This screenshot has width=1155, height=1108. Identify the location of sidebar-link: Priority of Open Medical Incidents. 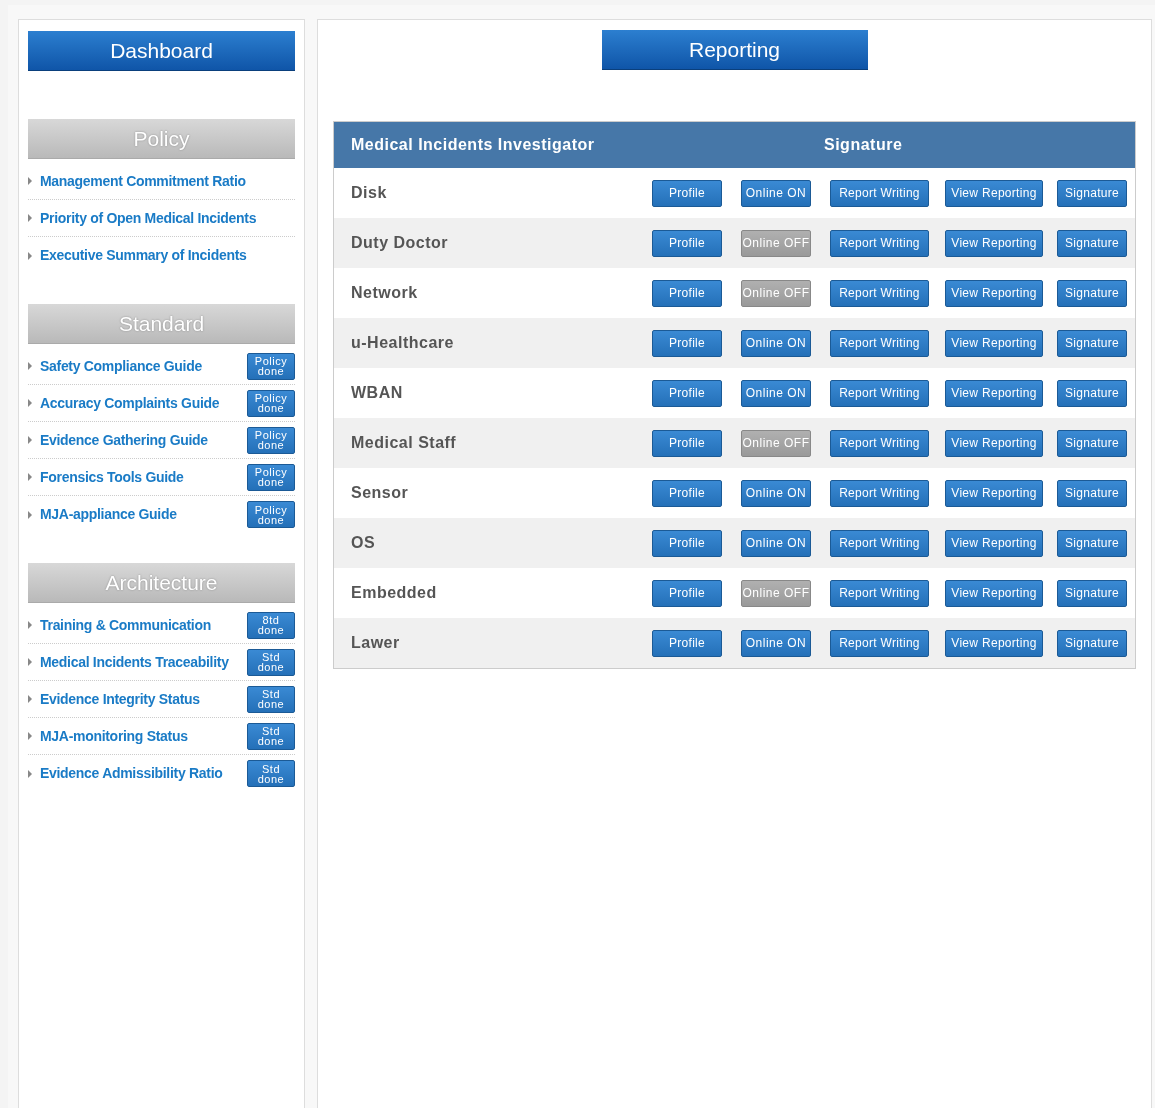
(167, 218).